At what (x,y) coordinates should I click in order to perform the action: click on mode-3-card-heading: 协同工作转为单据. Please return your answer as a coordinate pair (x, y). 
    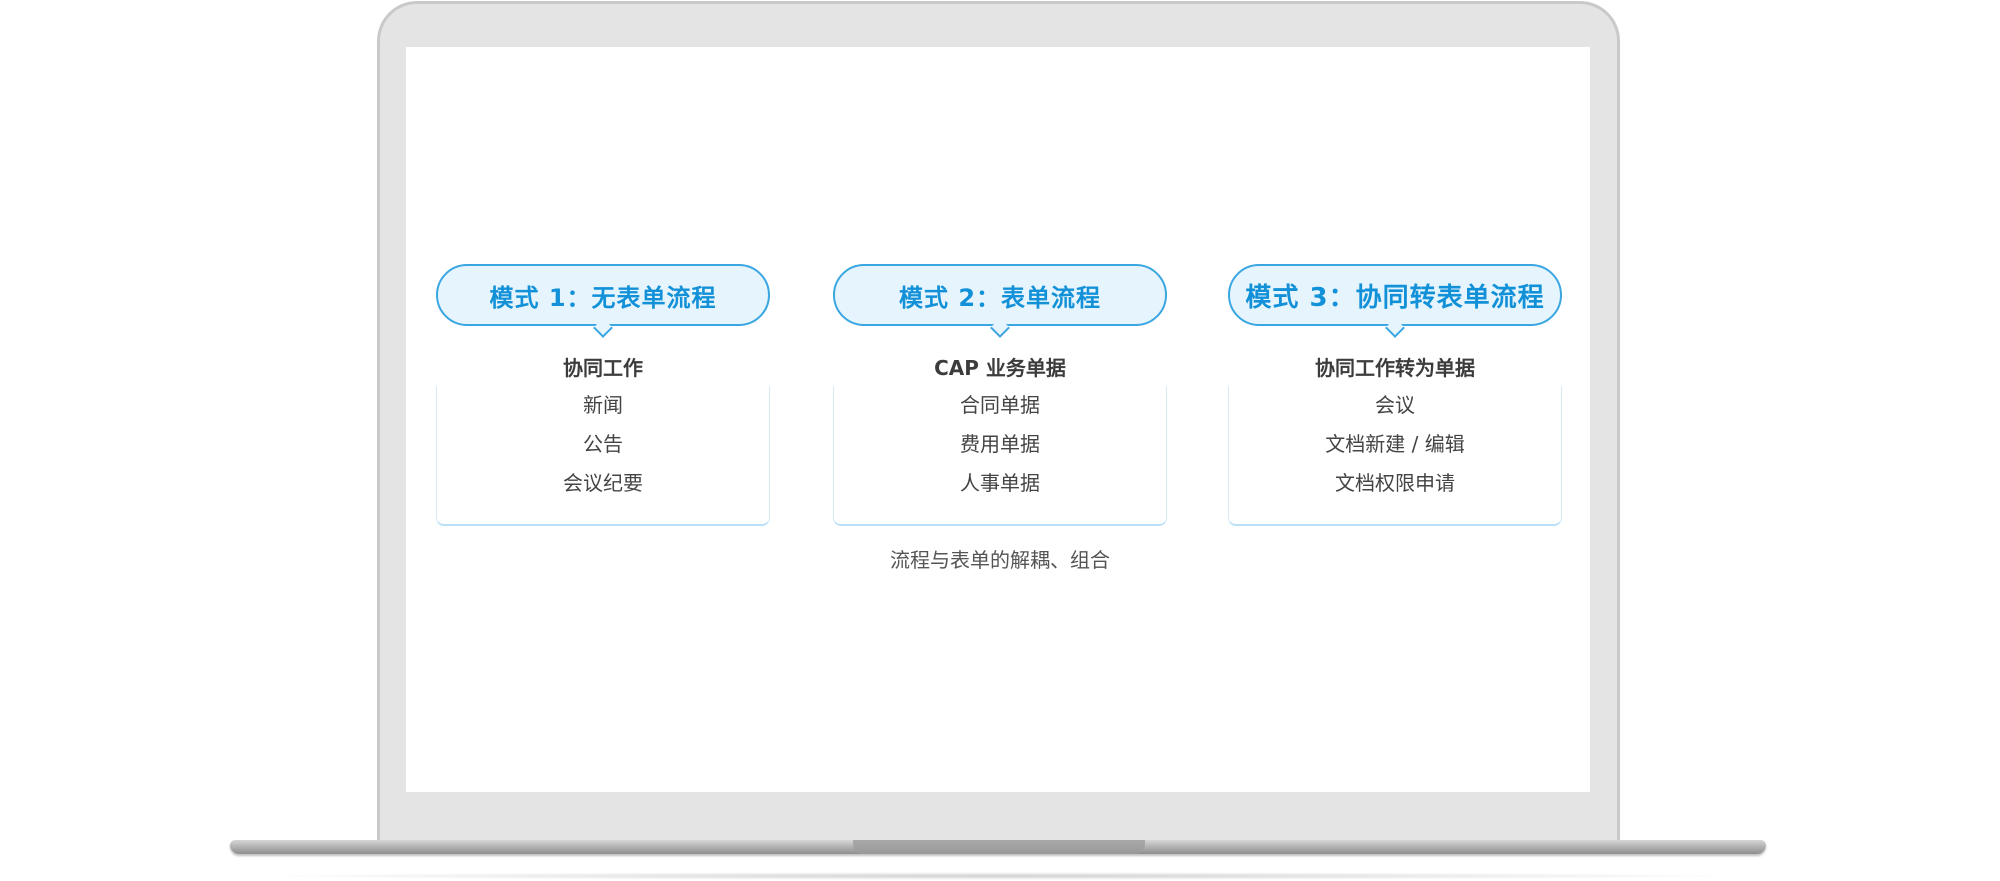
    Looking at the image, I should click on (1395, 364).